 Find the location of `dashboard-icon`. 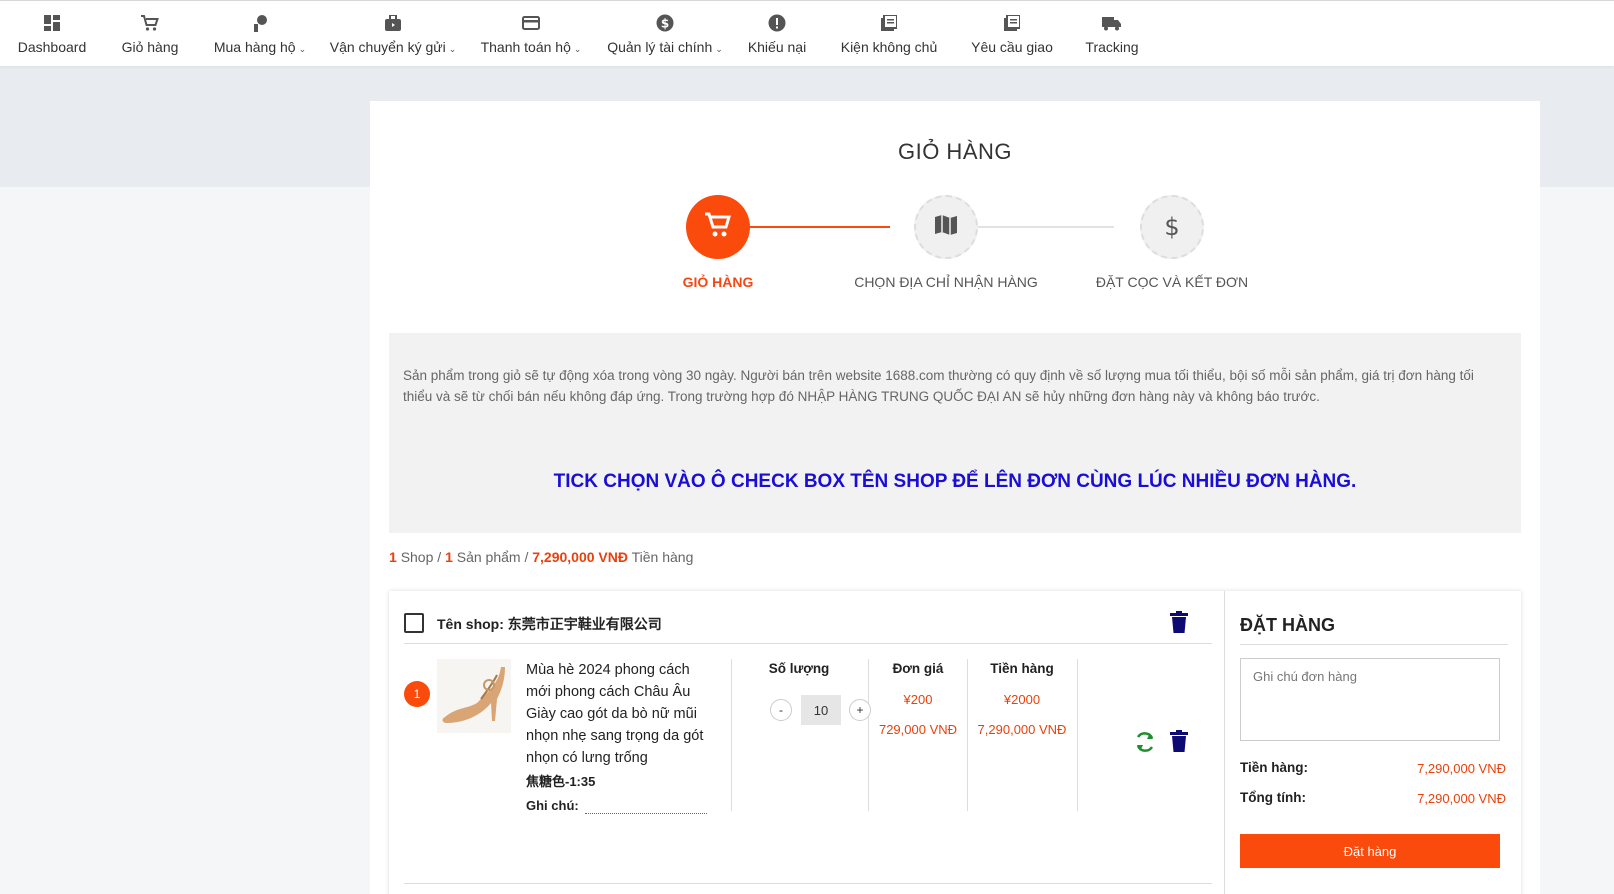

dashboard-icon is located at coordinates (52, 23).